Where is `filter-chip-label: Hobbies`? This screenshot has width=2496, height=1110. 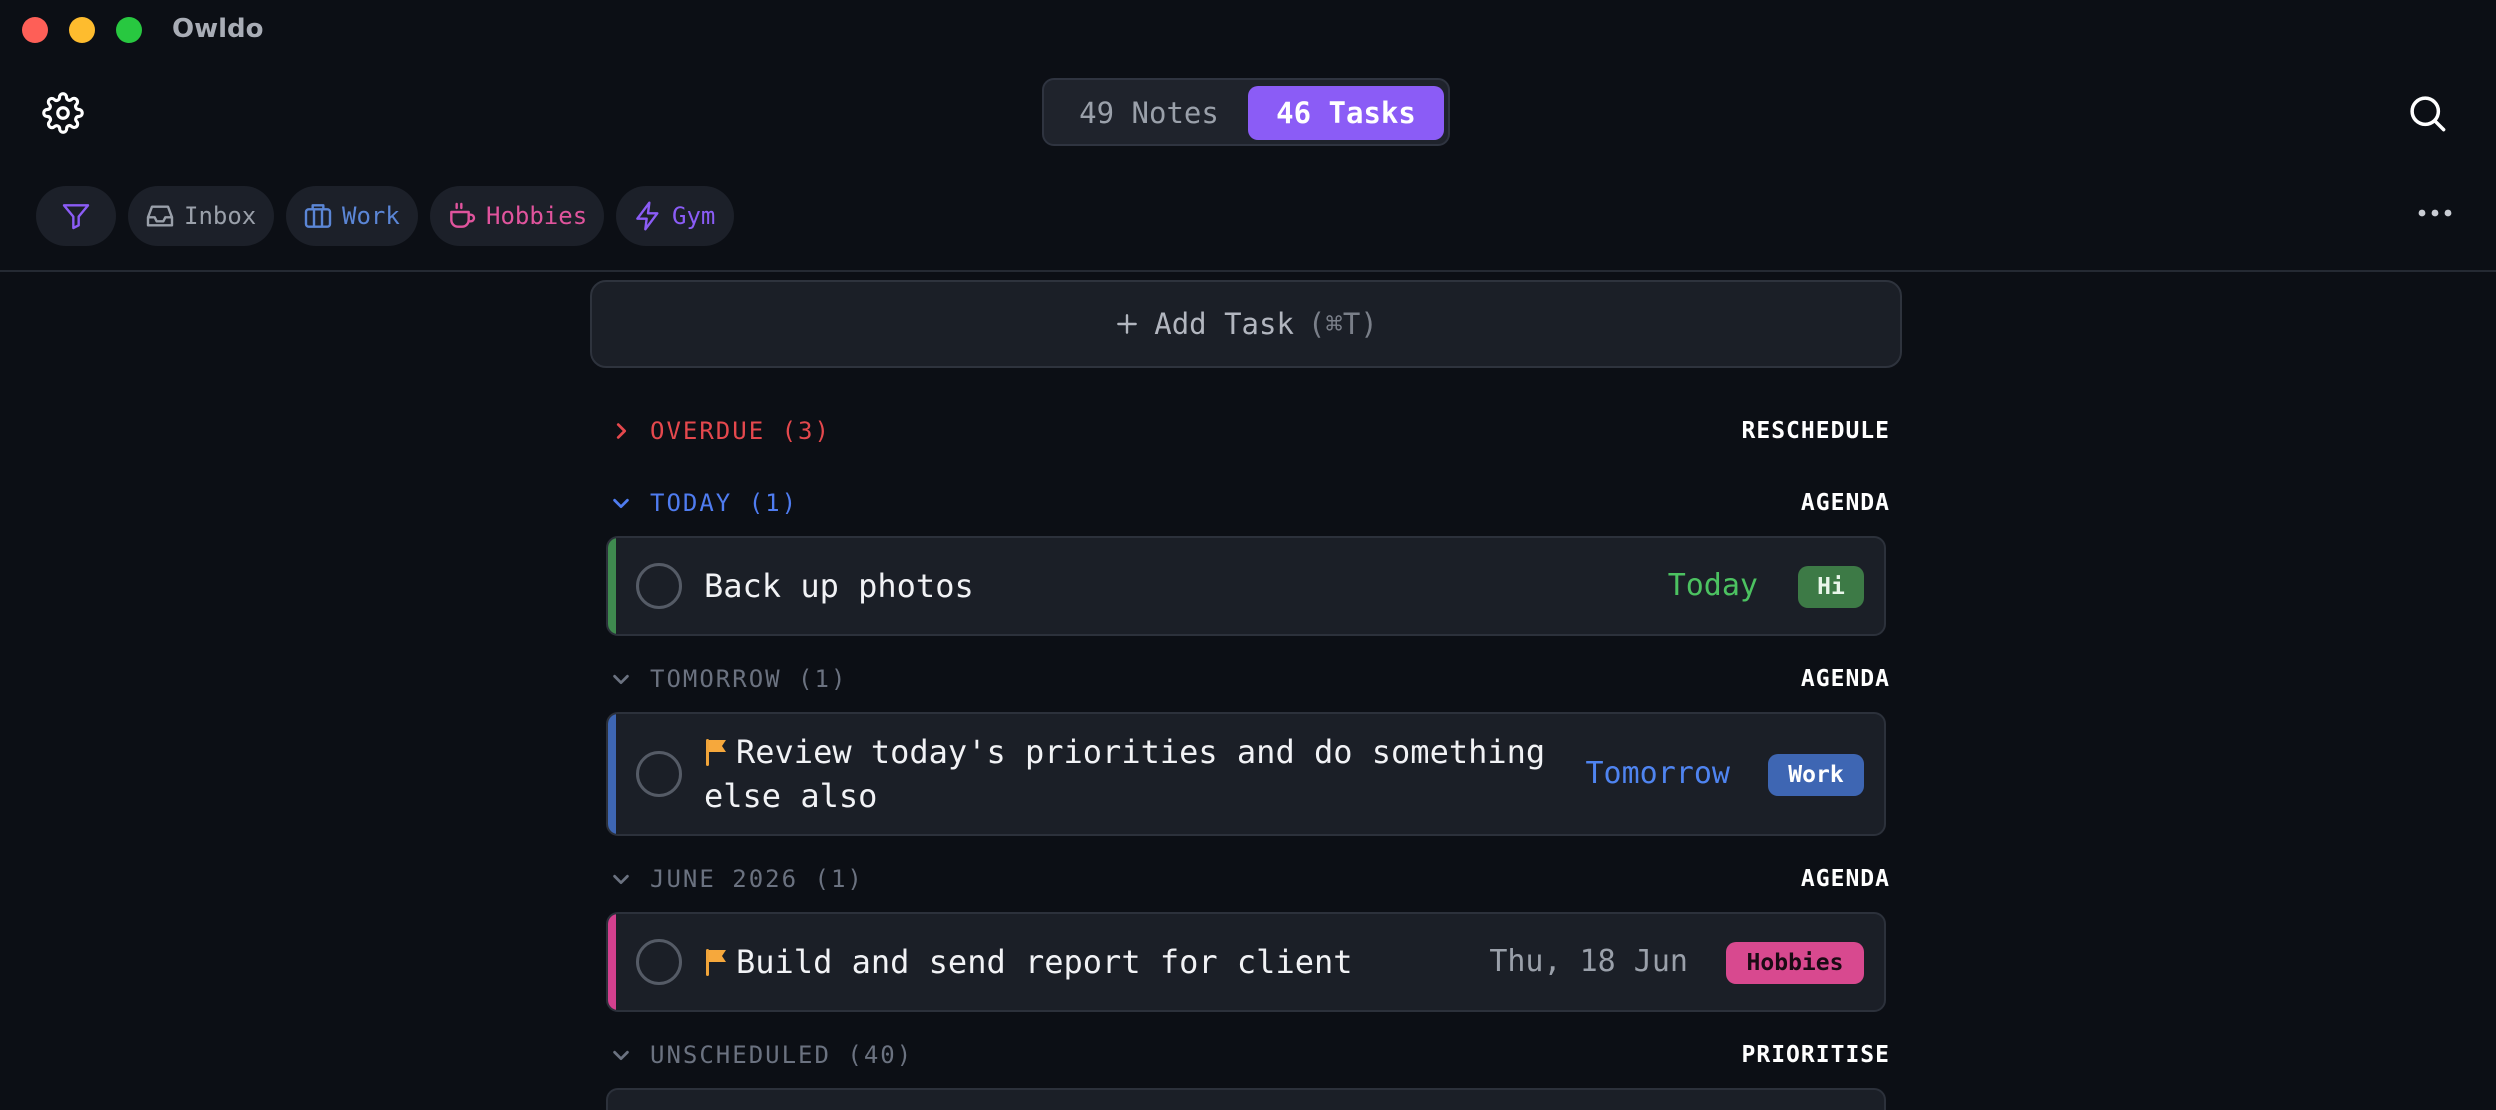 filter-chip-label: Hobbies is located at coordinates (537, 216).